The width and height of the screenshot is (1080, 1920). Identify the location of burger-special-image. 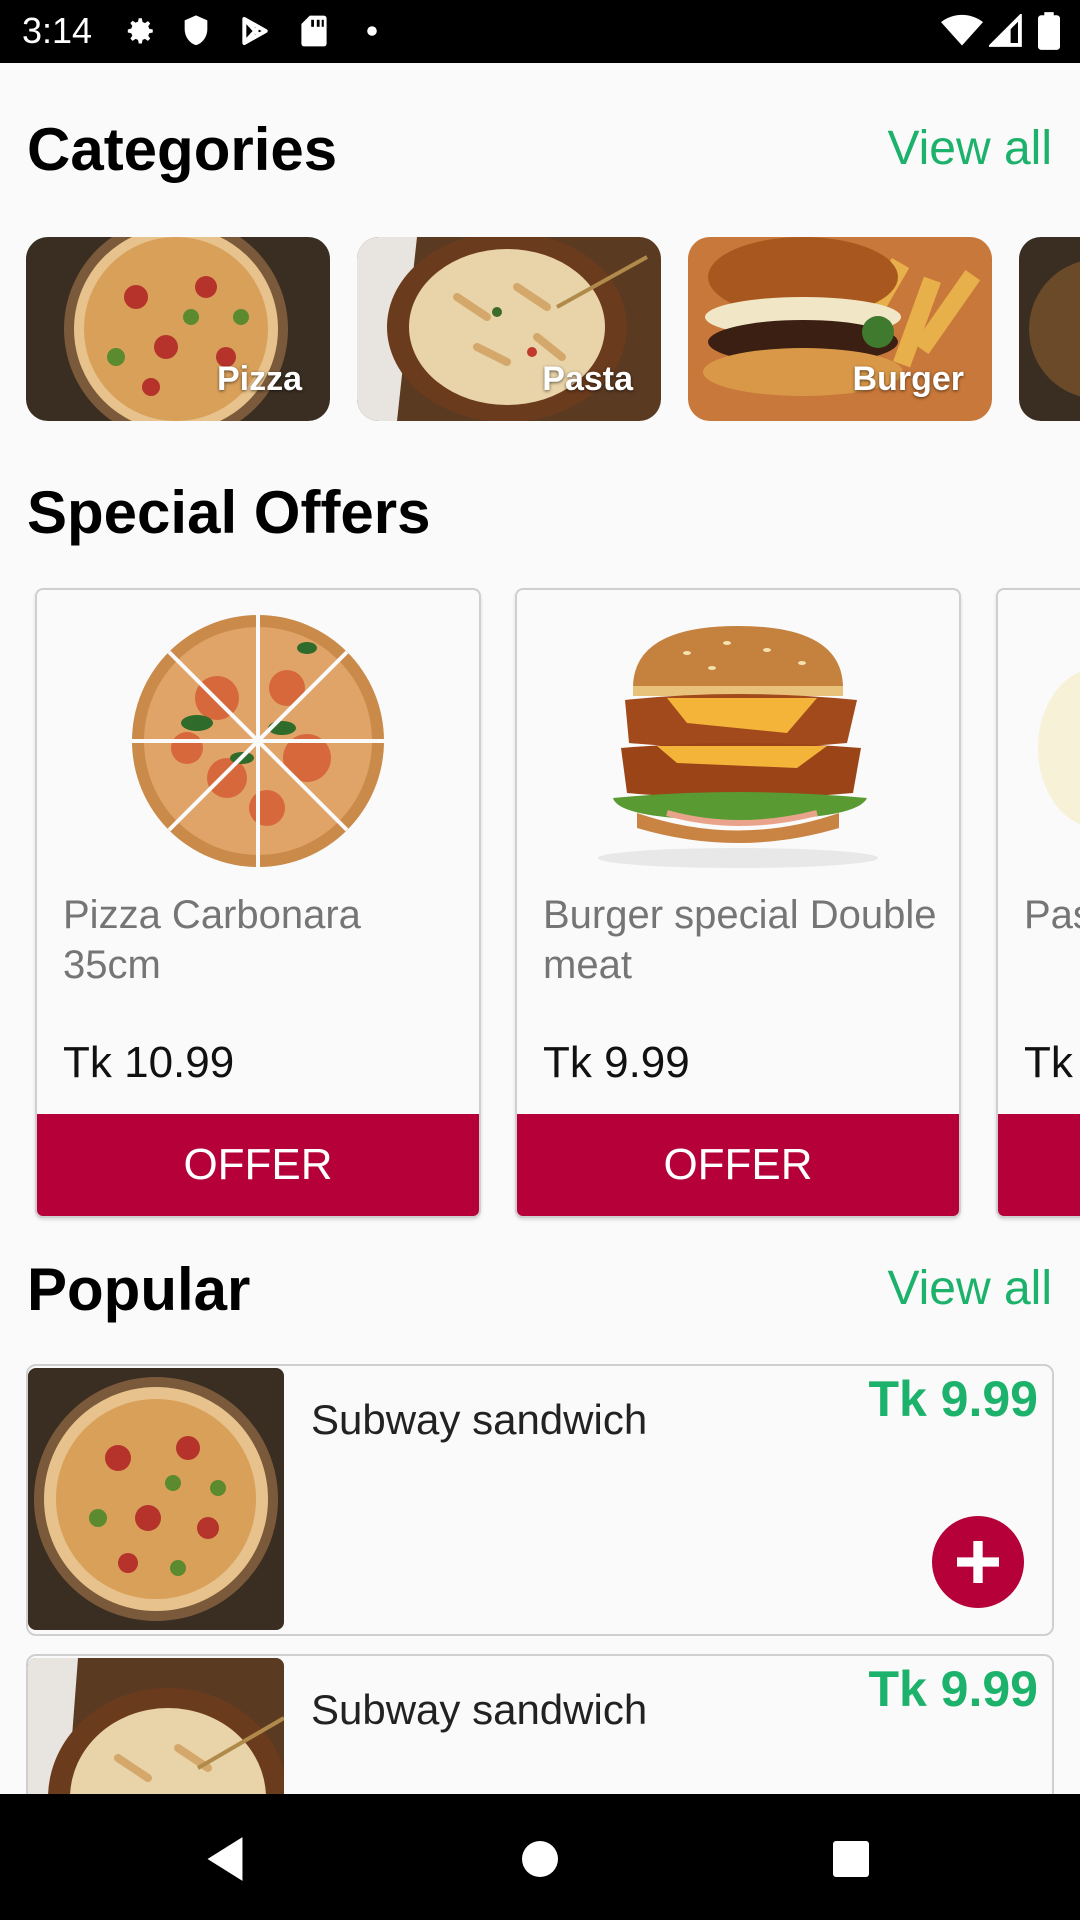
(738, 747).